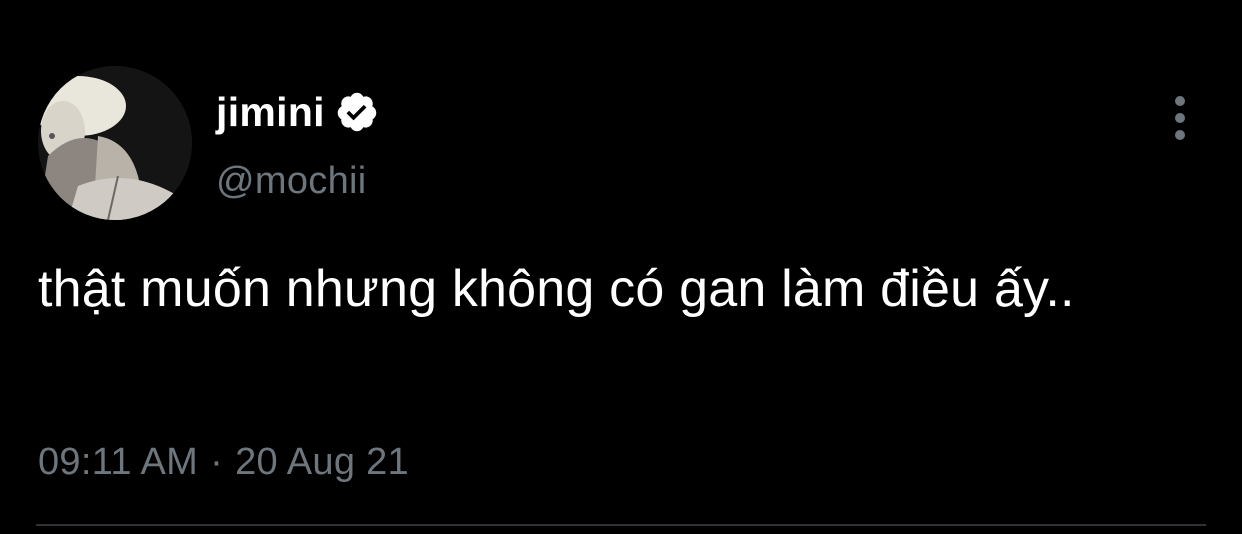 This screenshot has height=534, width=1242. What do you see at coordinates (322, 462) in the screenshot?
I see `tweet-date: 20 Aug 21` at bounding box center [322, 462].